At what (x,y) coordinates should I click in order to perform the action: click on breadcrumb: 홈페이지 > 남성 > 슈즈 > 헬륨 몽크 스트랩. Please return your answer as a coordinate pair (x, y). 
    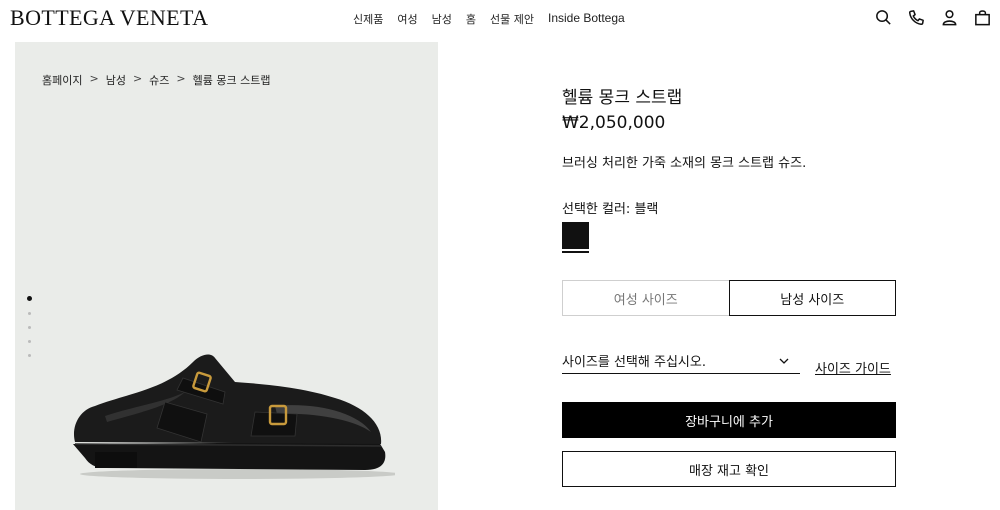
    Looking at the image, I should click on (156, 80).